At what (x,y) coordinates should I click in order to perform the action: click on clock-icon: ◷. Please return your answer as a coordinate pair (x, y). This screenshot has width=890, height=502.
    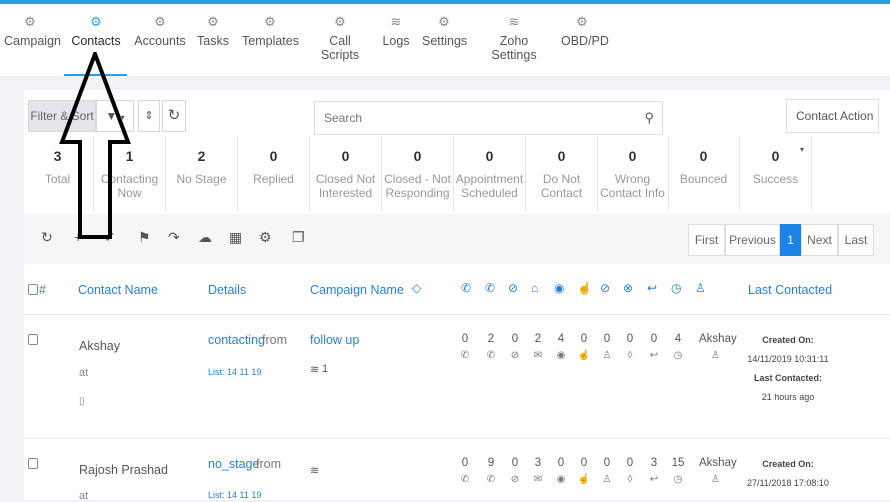
    Looking at the image, I should click on (678, 355).